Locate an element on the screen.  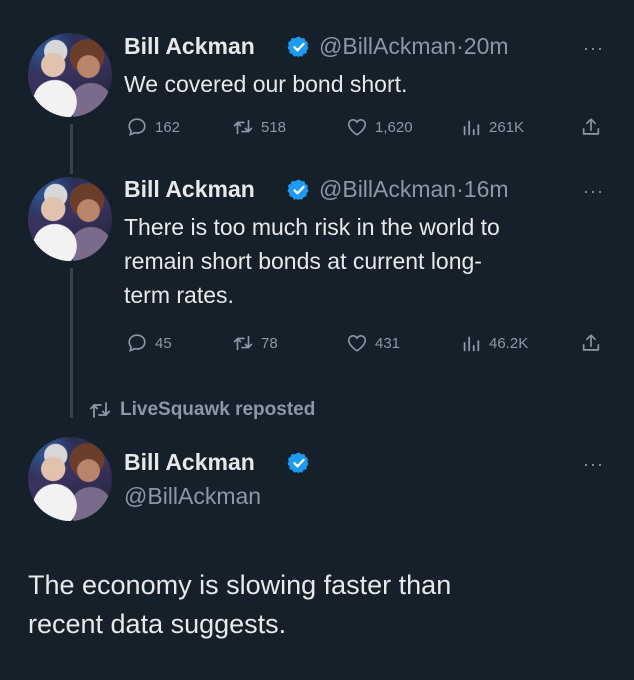
repost-count: 78 is located at coordinates (269, 343).